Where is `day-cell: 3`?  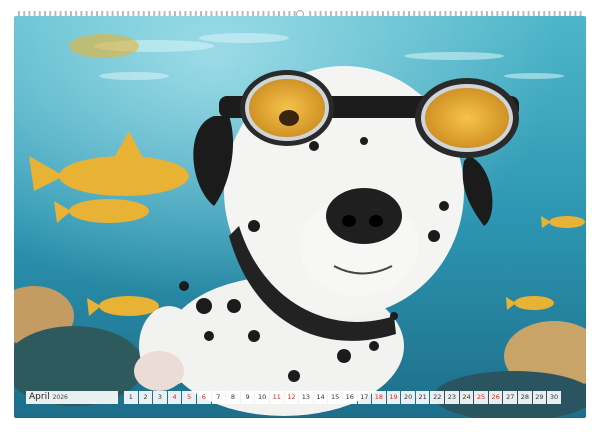
day-cell: 3 is located at coordinates (160, 397).